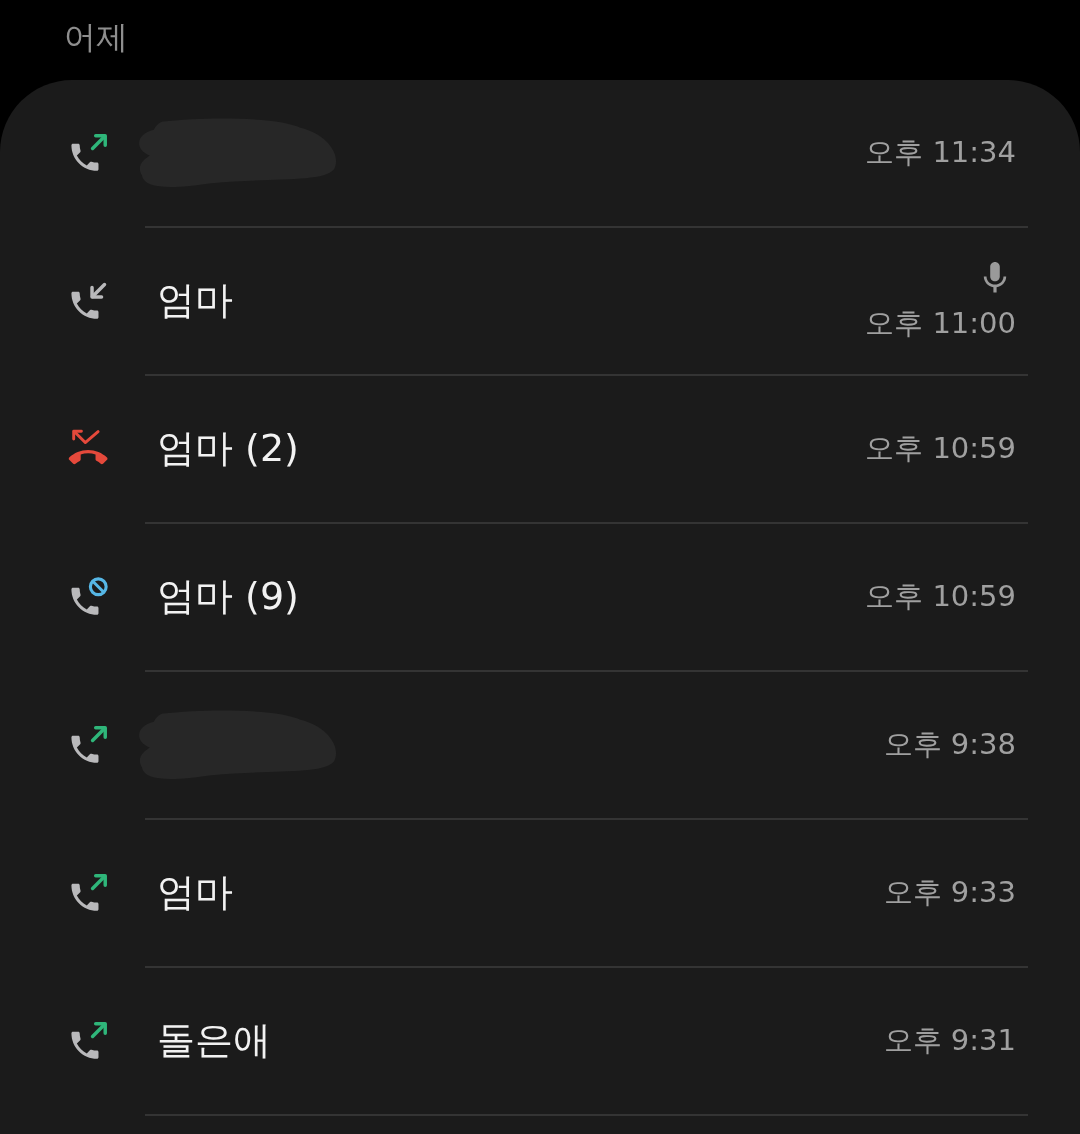 The height and width of the screenshot is (1134, 1080). I want to click on call-time: 오후 11:00, so click(940, 324).